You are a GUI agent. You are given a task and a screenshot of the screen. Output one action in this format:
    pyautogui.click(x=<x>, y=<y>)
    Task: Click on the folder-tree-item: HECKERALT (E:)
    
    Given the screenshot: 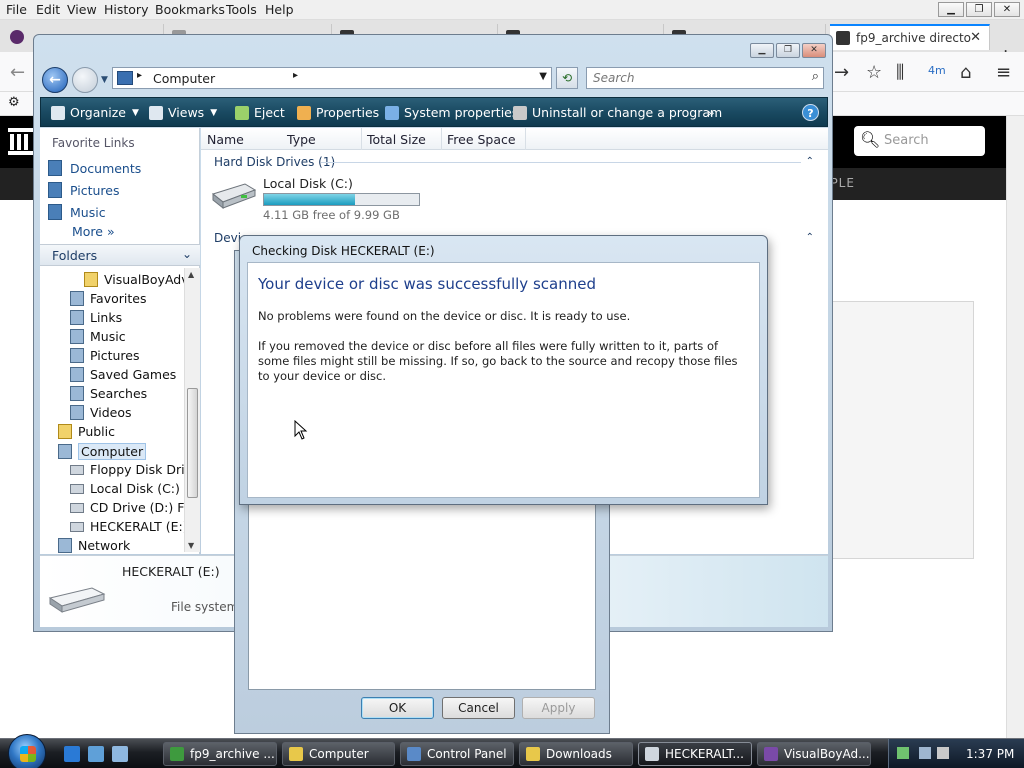 What is the action you would take?
    pyautogui.click(x=129, y=526)
    